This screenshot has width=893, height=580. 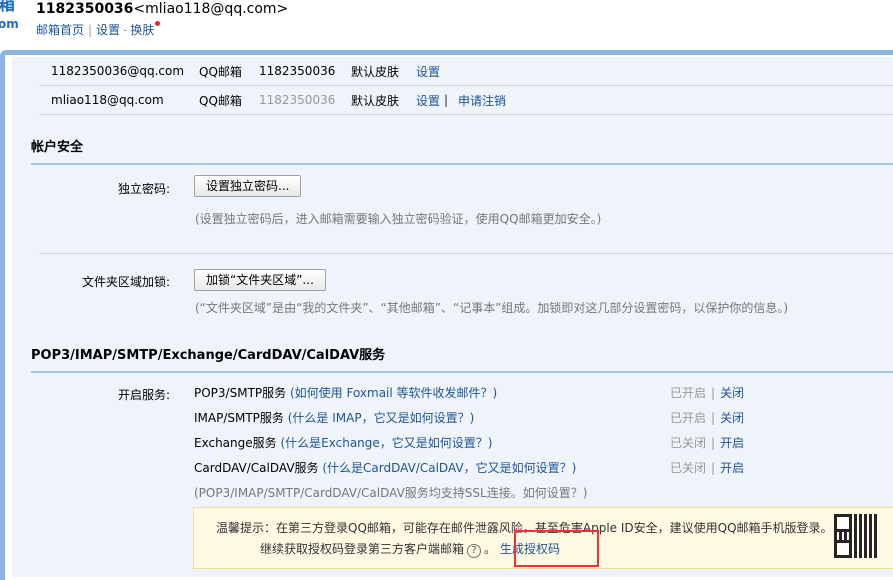 I want to click on lock-label: 文件夹区域加锁:, so click(x=125, y=282).